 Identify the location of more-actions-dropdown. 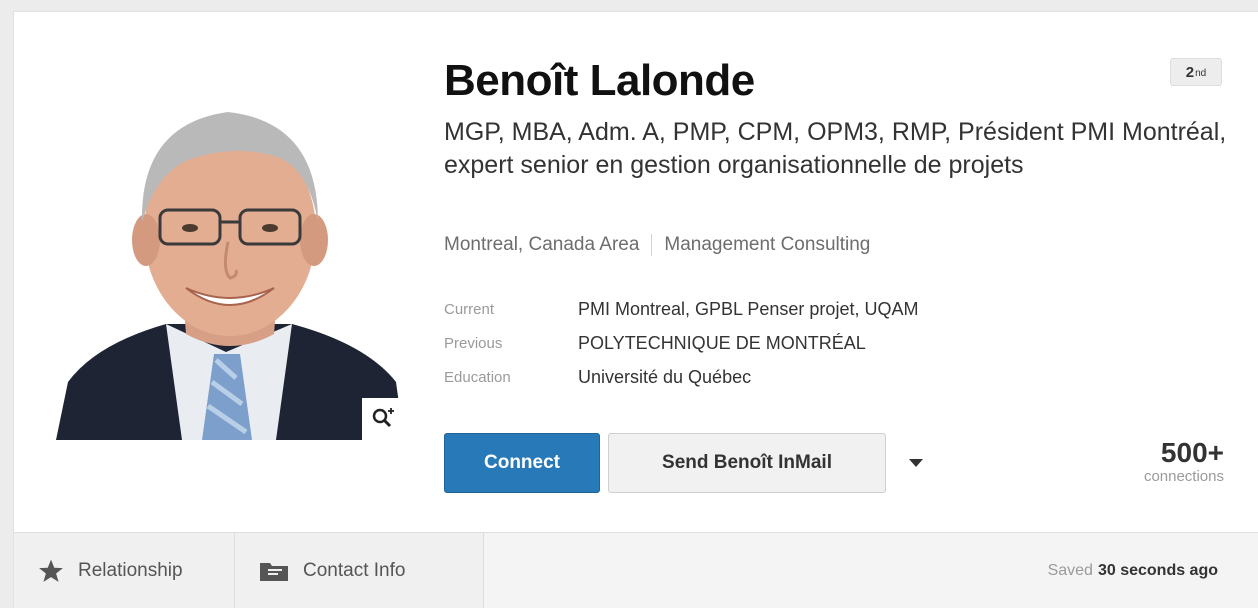
(916, 463).